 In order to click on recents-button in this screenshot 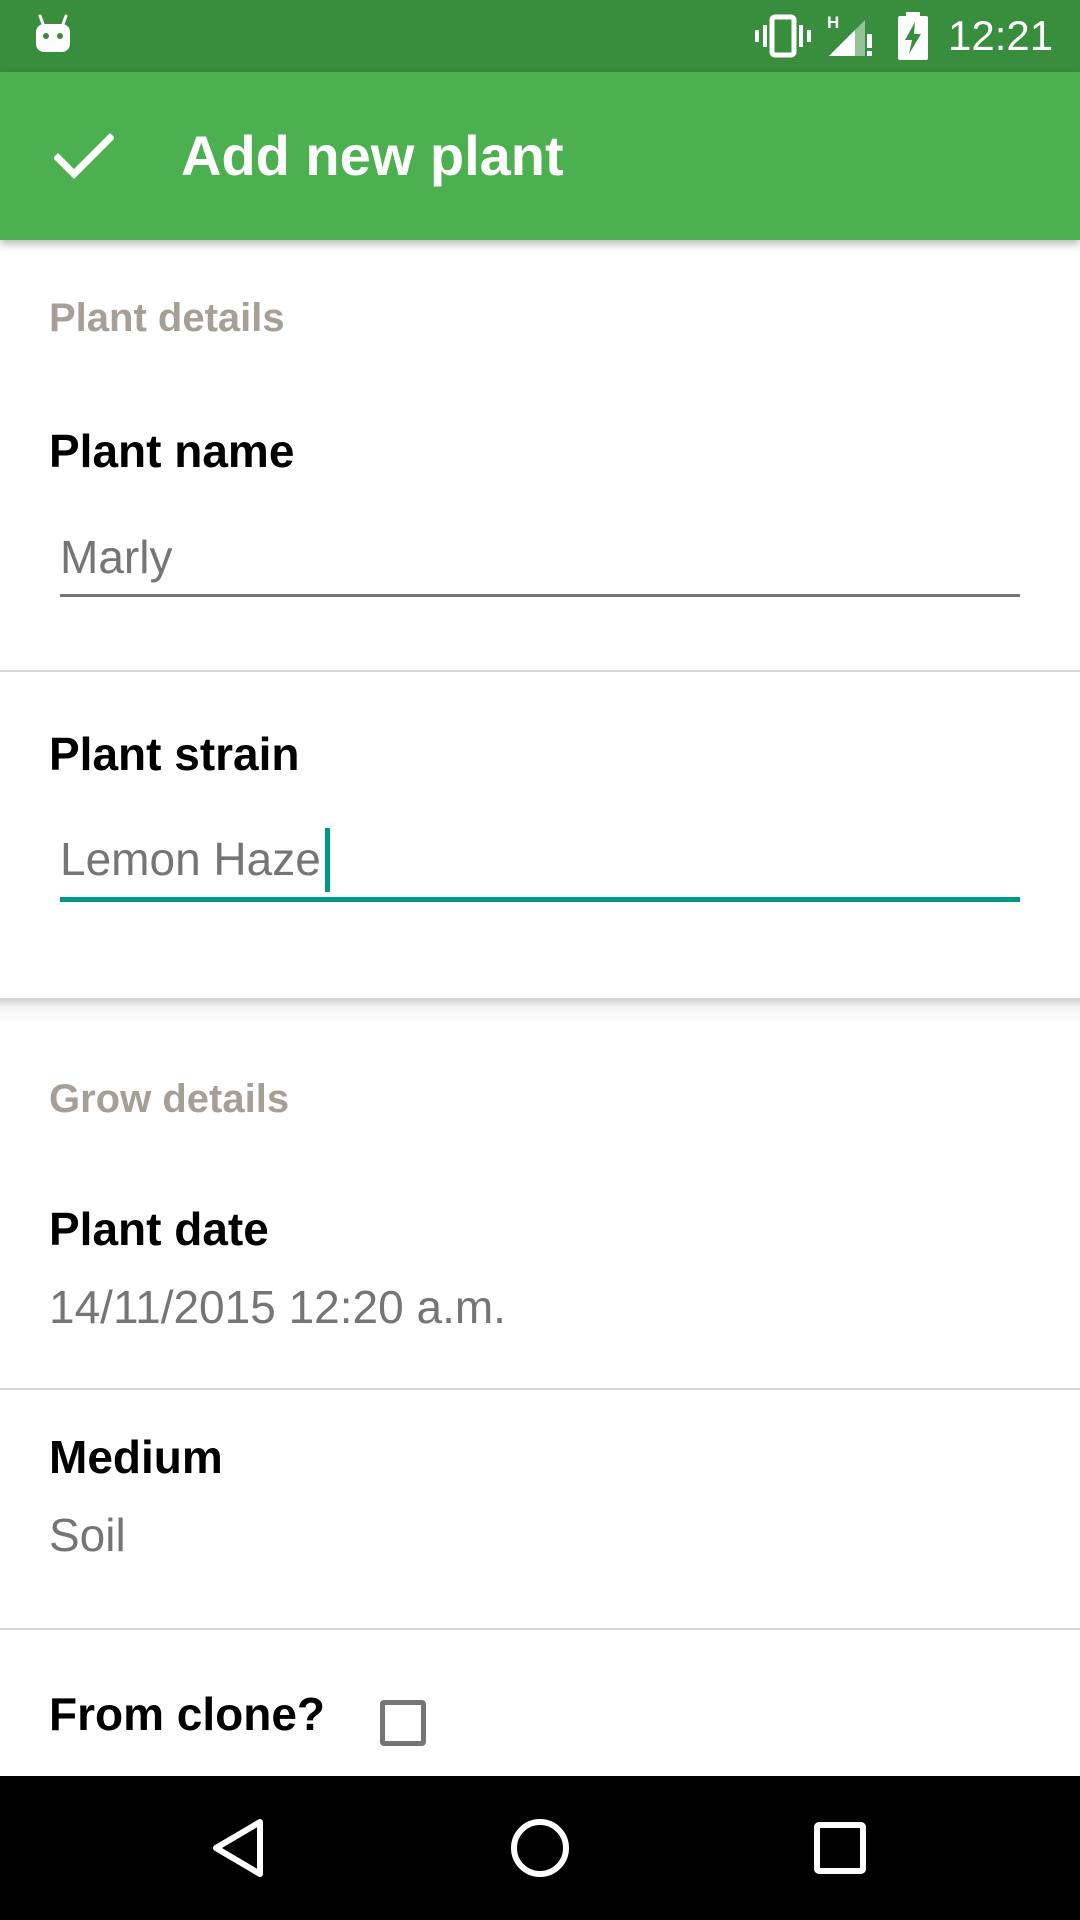, I will do `click(840, 1848)`.